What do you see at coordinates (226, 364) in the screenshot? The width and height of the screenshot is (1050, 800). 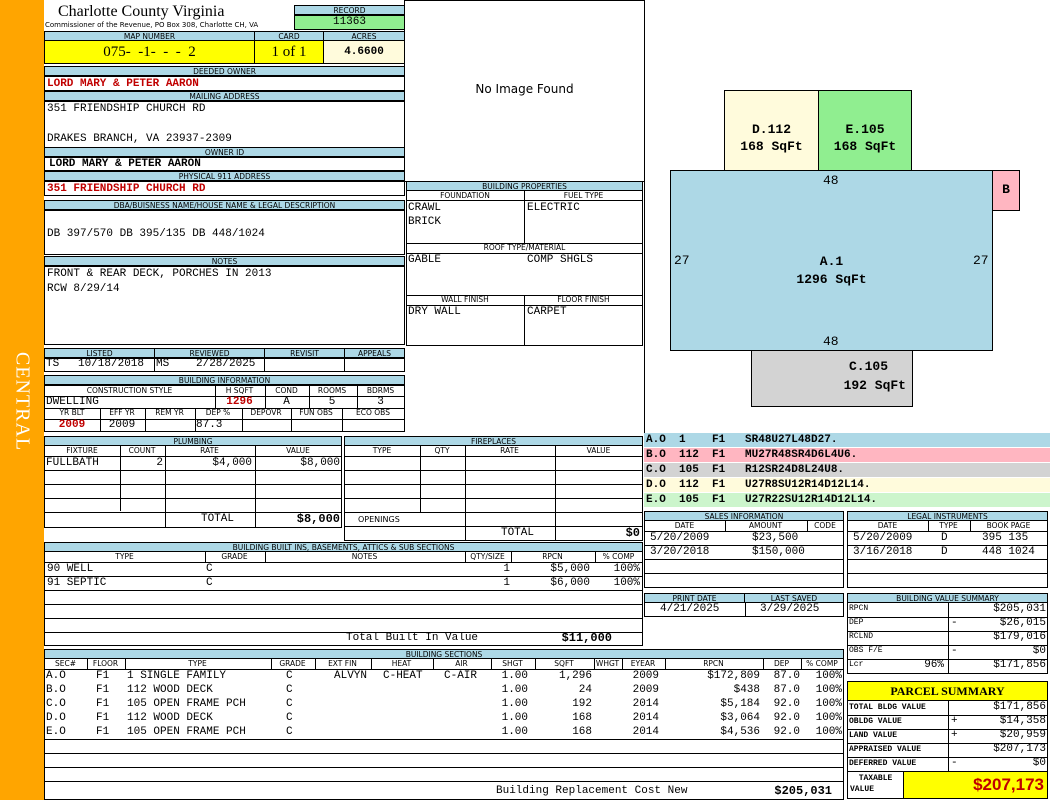 I see `reviewed-date: 2/28/2025` at bounding box center [226, 364].